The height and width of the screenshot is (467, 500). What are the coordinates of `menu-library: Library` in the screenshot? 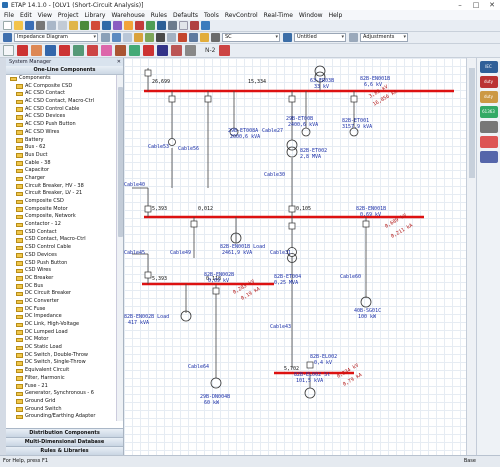 It's located at (94, 15).